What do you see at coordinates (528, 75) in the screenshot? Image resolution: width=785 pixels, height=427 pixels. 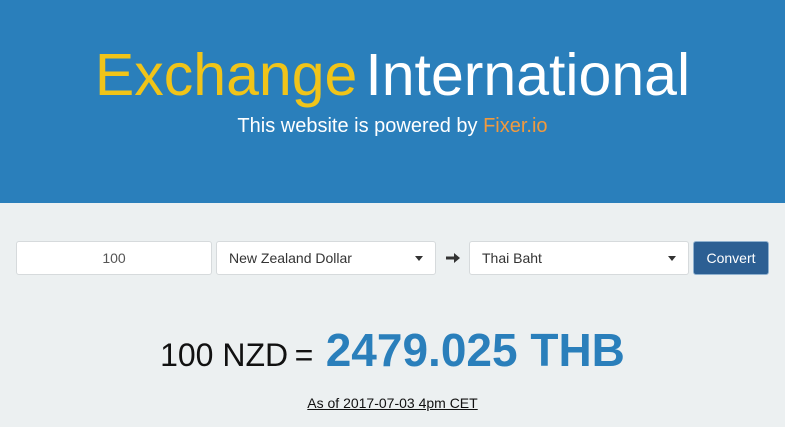 I see `brand-international: International` at bounding box center [528, 75].